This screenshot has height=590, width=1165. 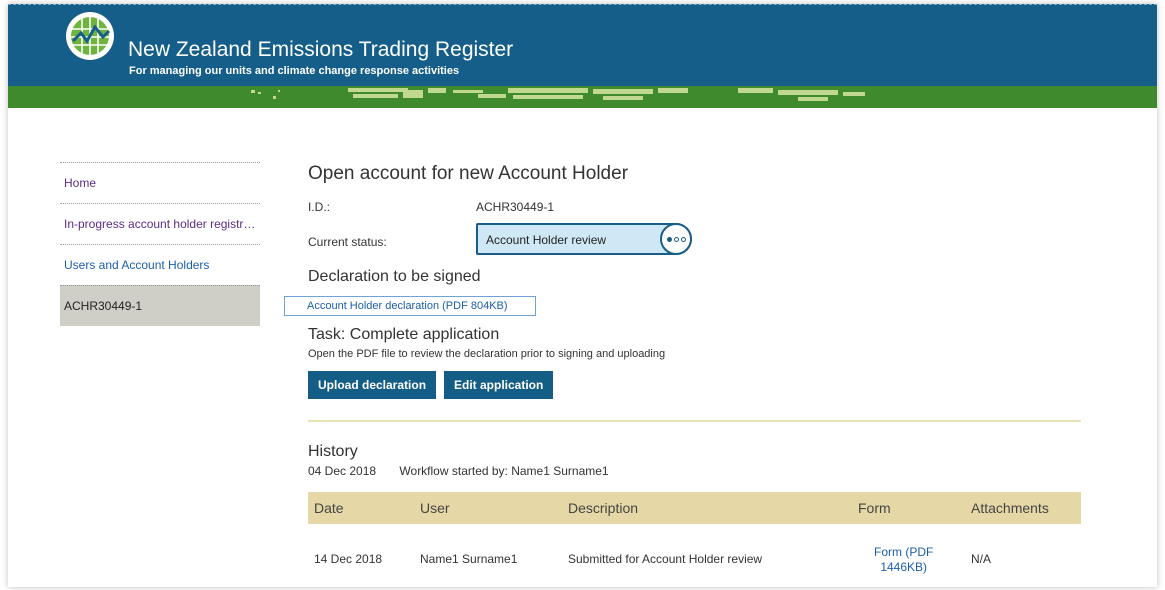 I want to click on column-header-user: User, so click(x=435, y=508).